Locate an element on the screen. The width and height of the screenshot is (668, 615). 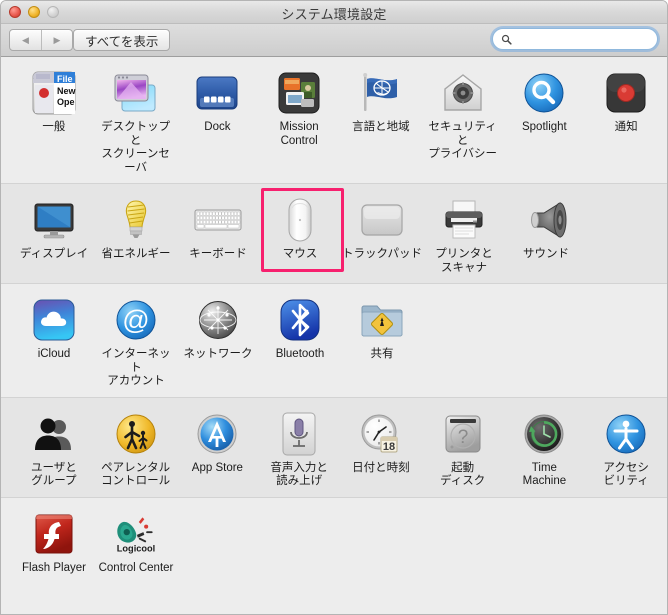
pref-pane-spotlight: Spotlight is located at coordinates (545, 120).